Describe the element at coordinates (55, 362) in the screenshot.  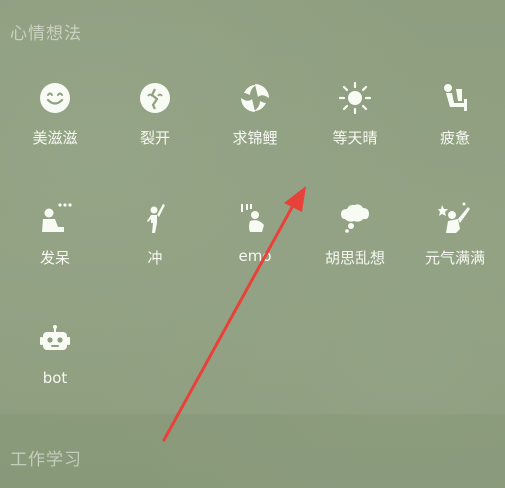
I see `status-item-bot: bot` at that location.